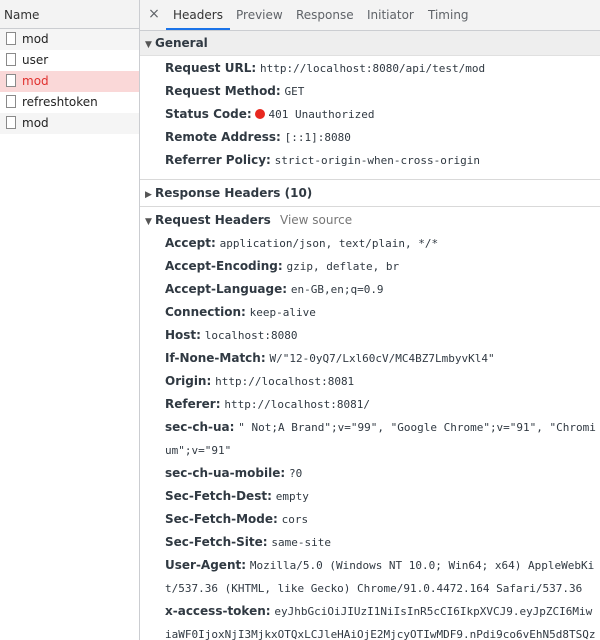 This screenshot has width=600, height=640. Describe the element at coordinates (316, 220) in the screenshot. I see `view-source-link: View source` at that location.